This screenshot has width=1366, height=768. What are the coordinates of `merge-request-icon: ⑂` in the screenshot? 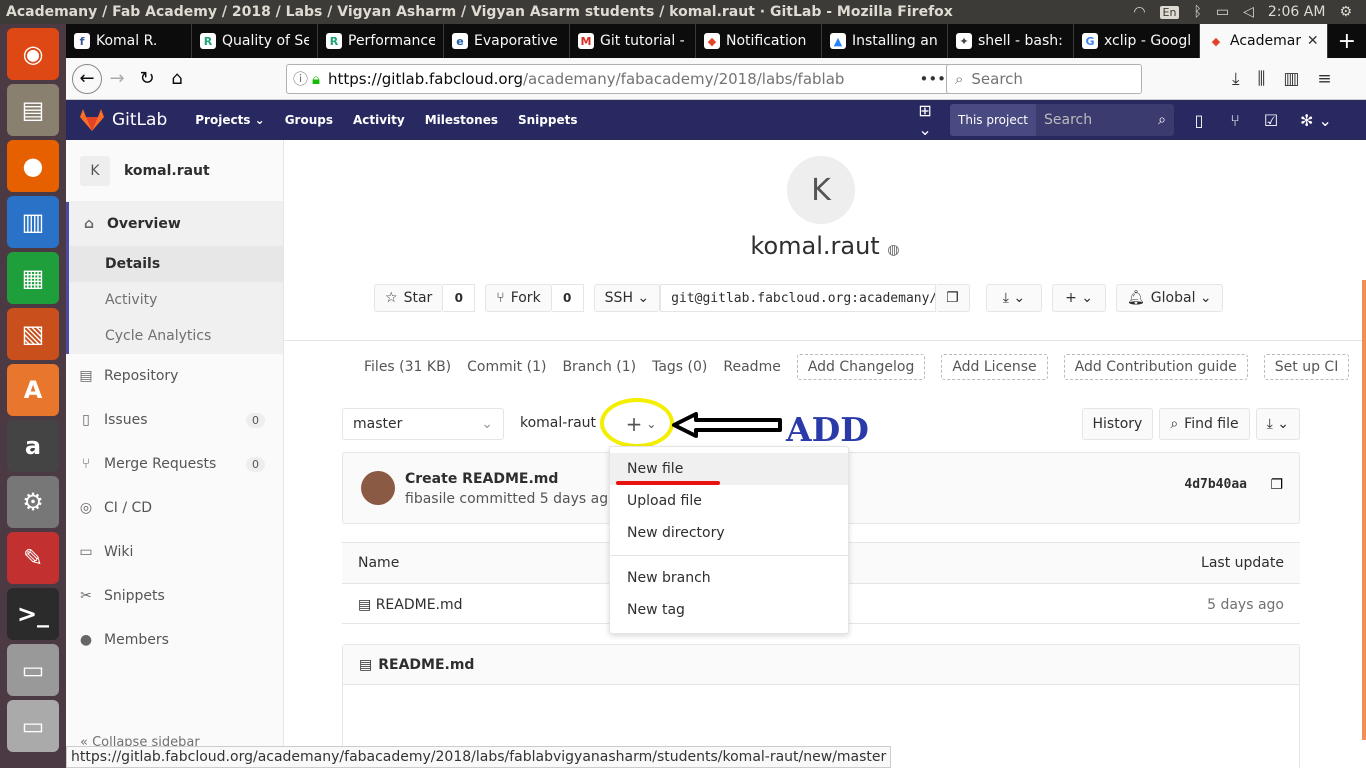 It's located at (1235, 120).